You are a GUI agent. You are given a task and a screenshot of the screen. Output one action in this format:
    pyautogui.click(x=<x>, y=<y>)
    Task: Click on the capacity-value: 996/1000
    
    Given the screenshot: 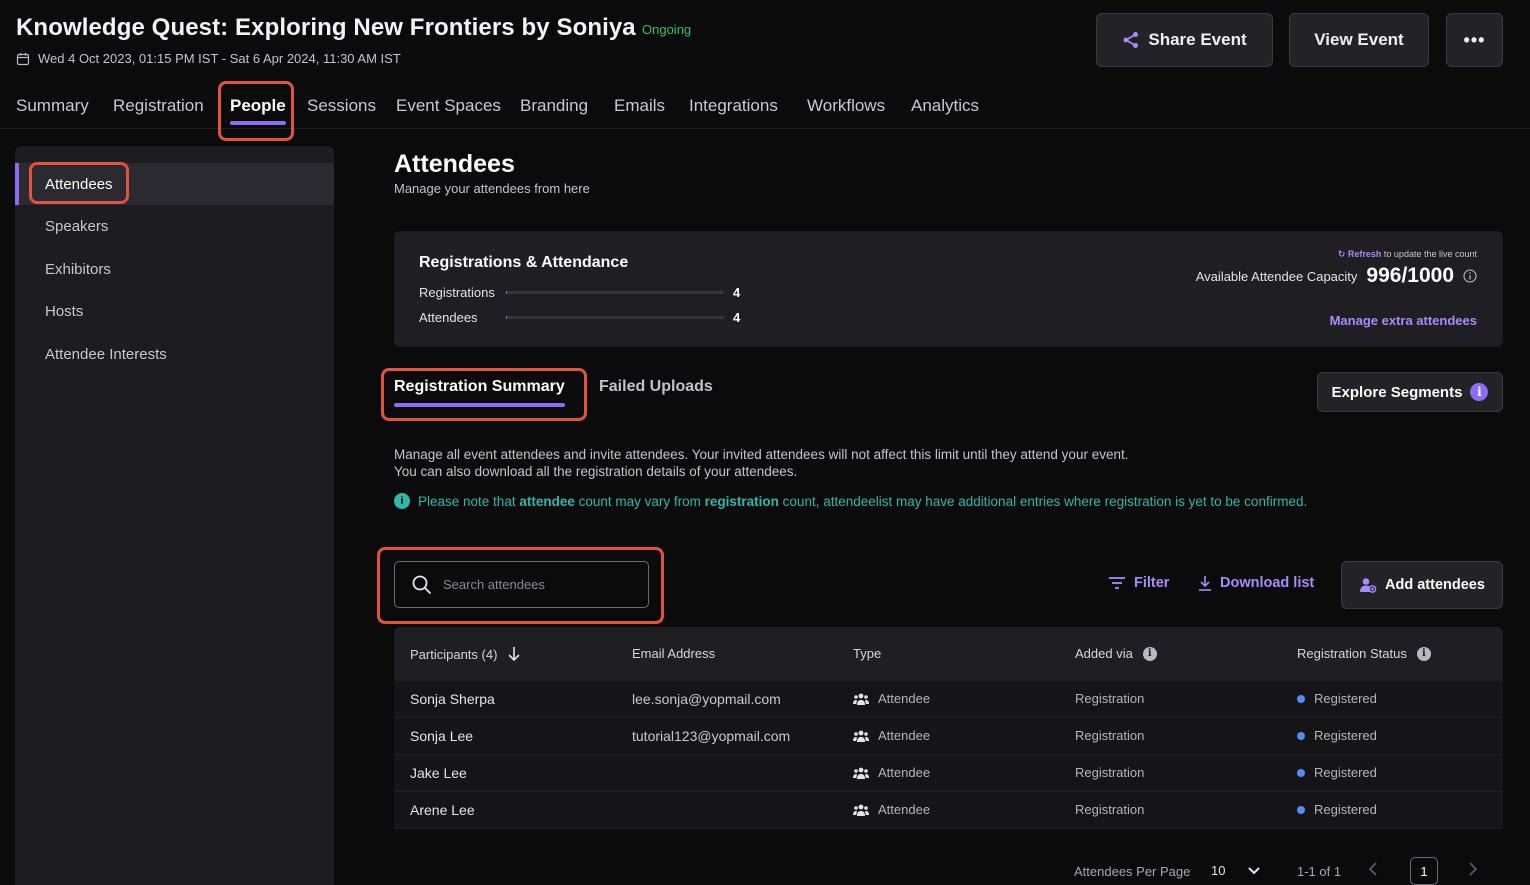 What is the action you would take?
    pyautogui.click(x=1410, y=275)
    